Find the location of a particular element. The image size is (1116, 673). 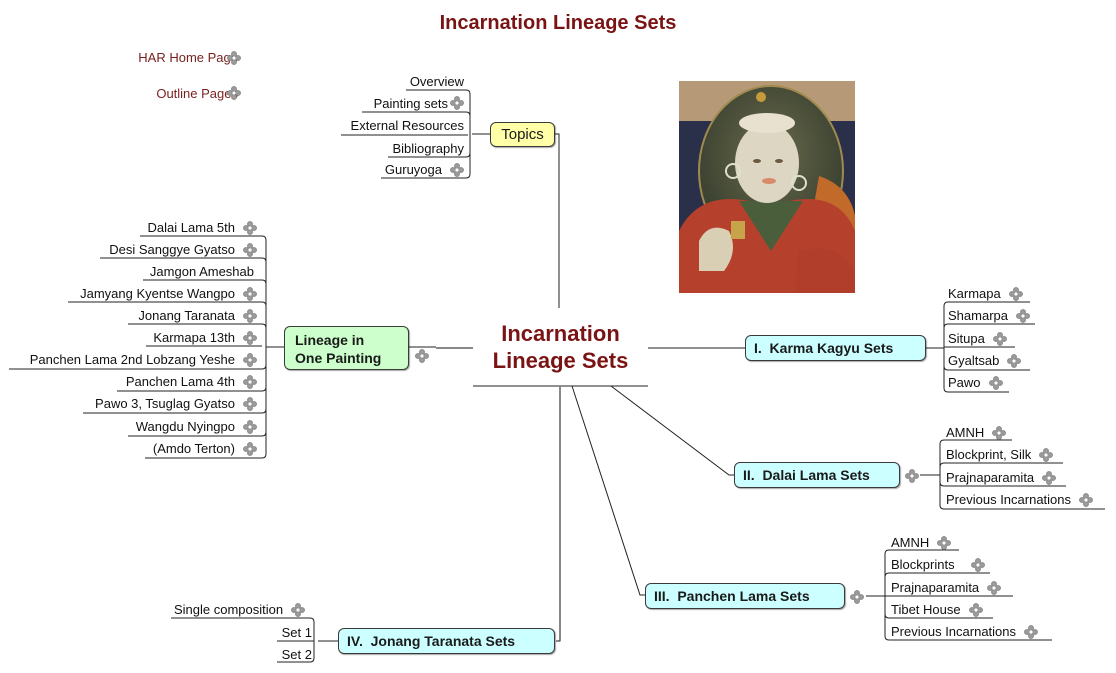

topic-painting-sets: Painting sets is located at coordinates (411, 104).